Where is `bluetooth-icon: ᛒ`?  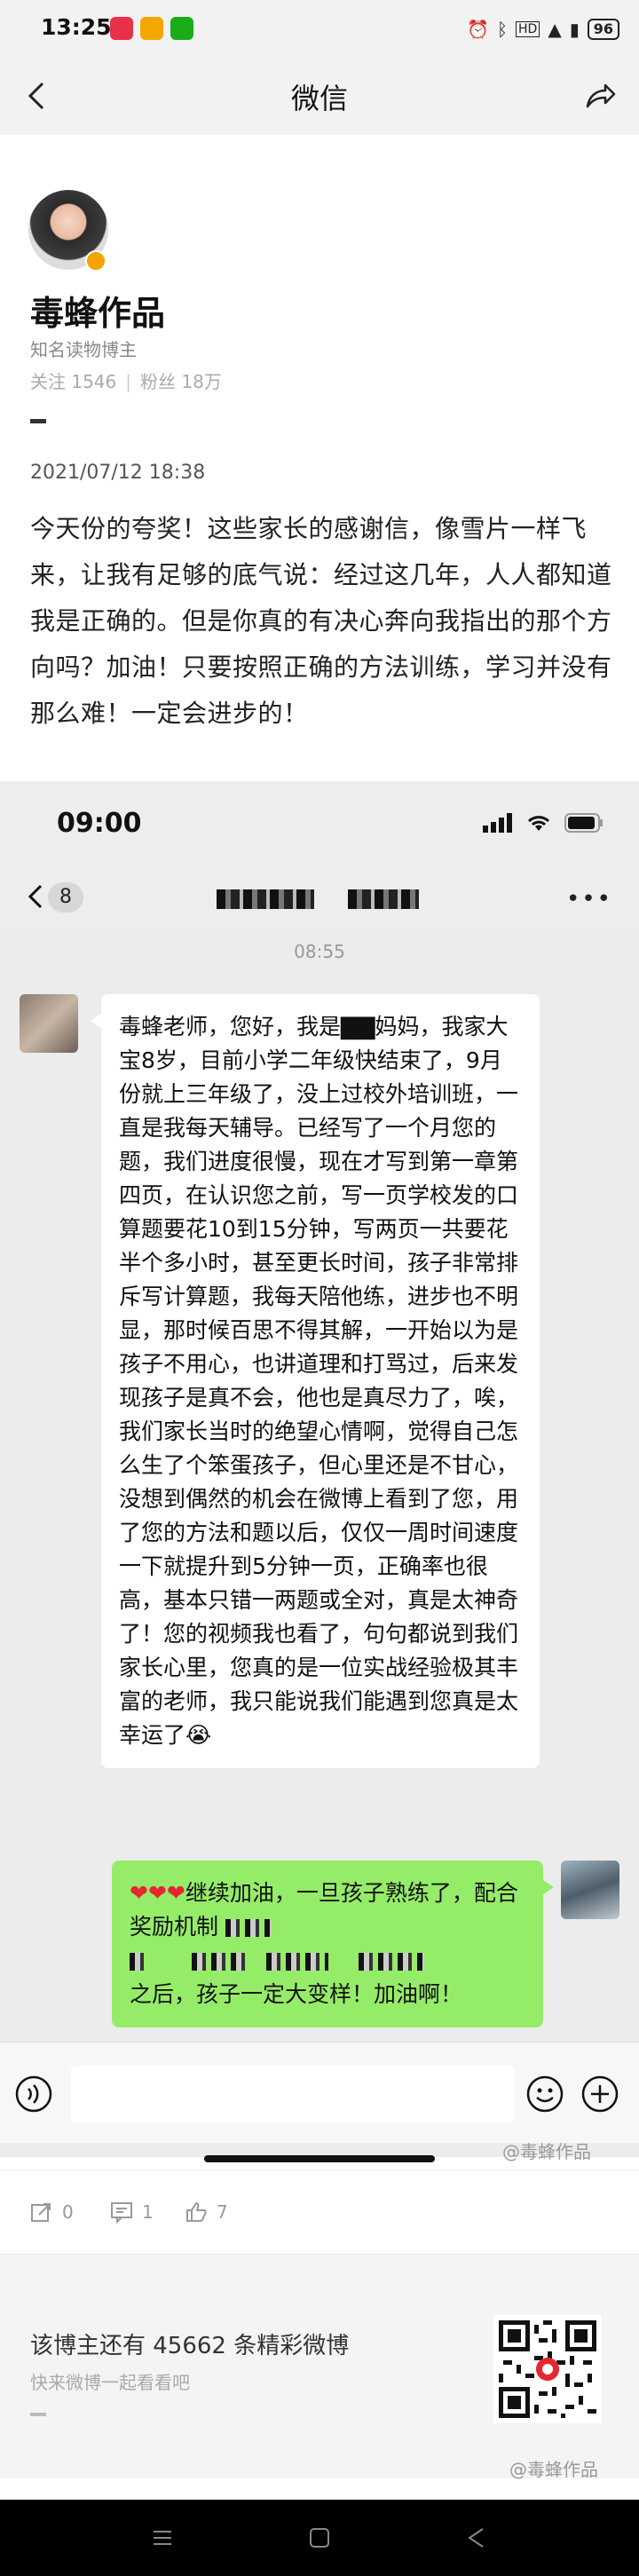
bluetooth-icon: ᛒ is located at coordinates (503, 29).